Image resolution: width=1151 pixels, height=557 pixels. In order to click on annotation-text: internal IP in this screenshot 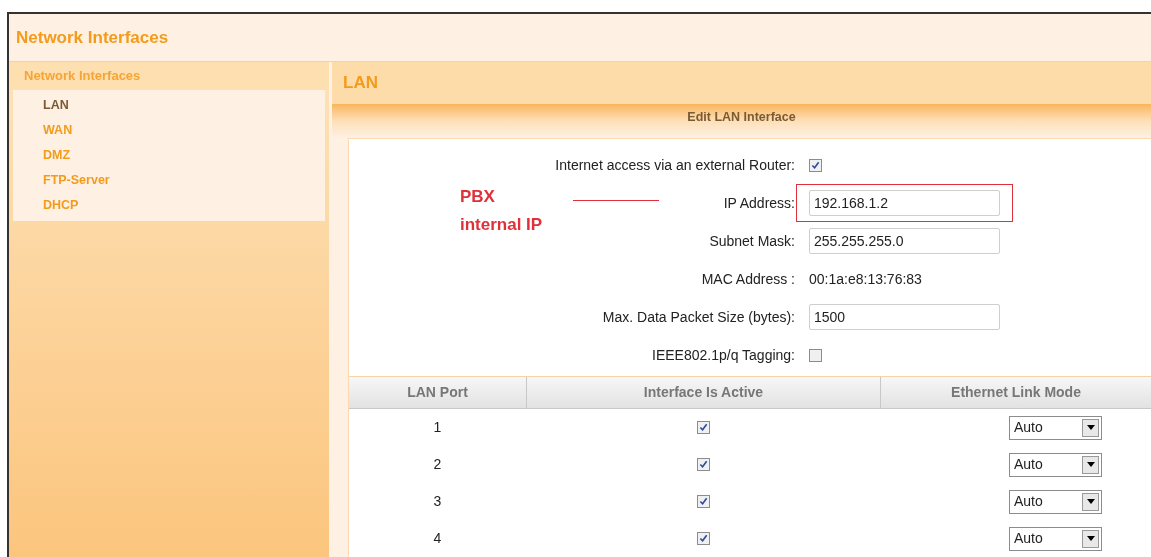, I will do `click(501, 225)`.